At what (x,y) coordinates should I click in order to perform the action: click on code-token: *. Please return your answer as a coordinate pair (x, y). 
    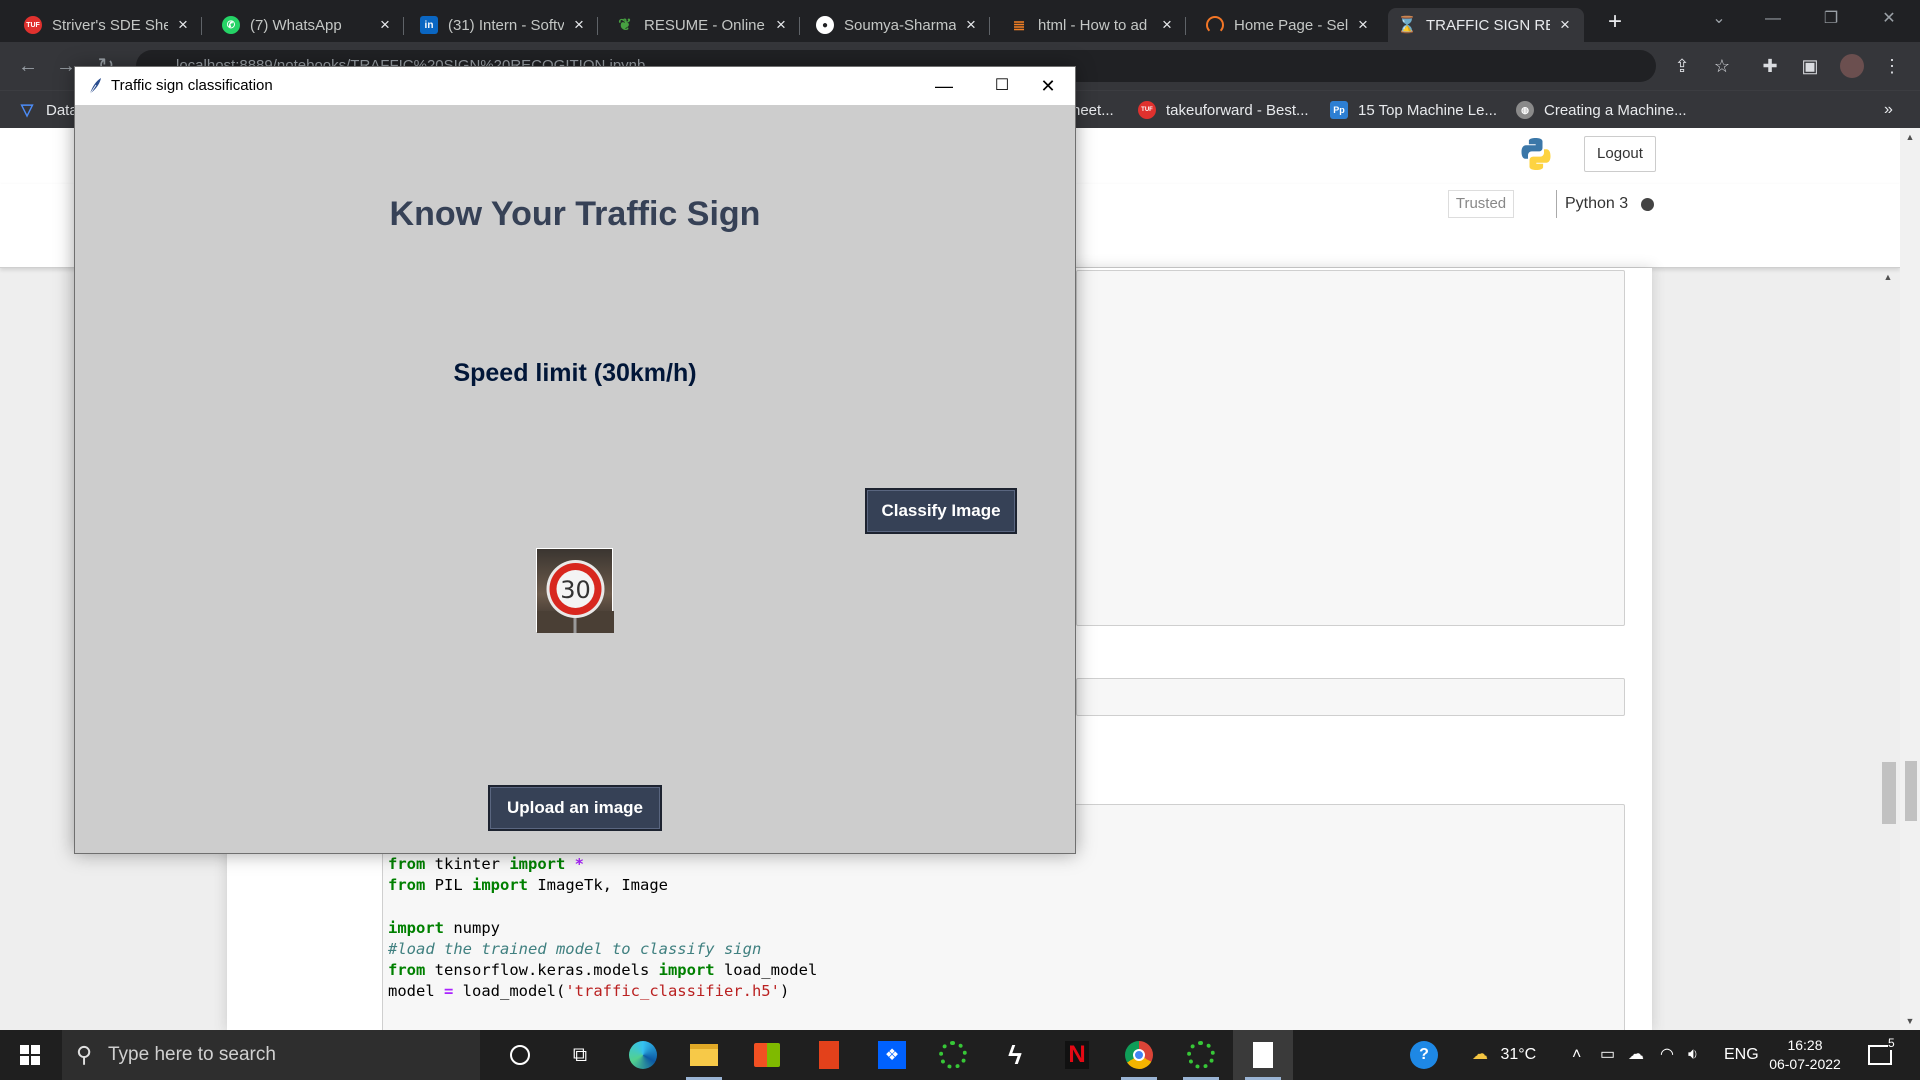
    Looking at the image, I should click on (574, 864).